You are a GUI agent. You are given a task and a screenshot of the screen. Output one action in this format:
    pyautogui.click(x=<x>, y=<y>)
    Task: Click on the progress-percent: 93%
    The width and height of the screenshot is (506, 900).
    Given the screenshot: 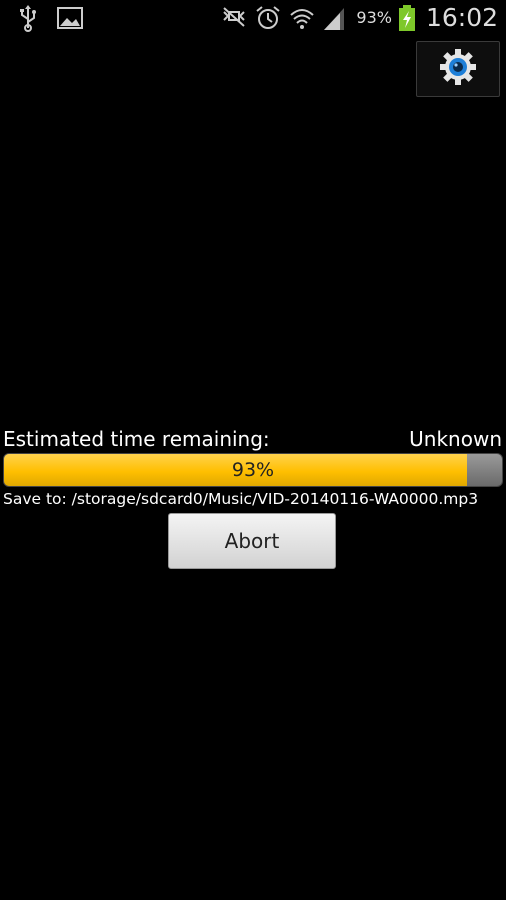 What is the action you would take?
    pyautogui.click(x=253, y=470)
    